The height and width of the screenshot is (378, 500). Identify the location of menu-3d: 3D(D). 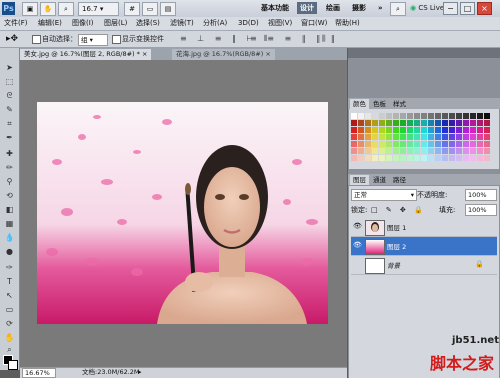
(248, 23).